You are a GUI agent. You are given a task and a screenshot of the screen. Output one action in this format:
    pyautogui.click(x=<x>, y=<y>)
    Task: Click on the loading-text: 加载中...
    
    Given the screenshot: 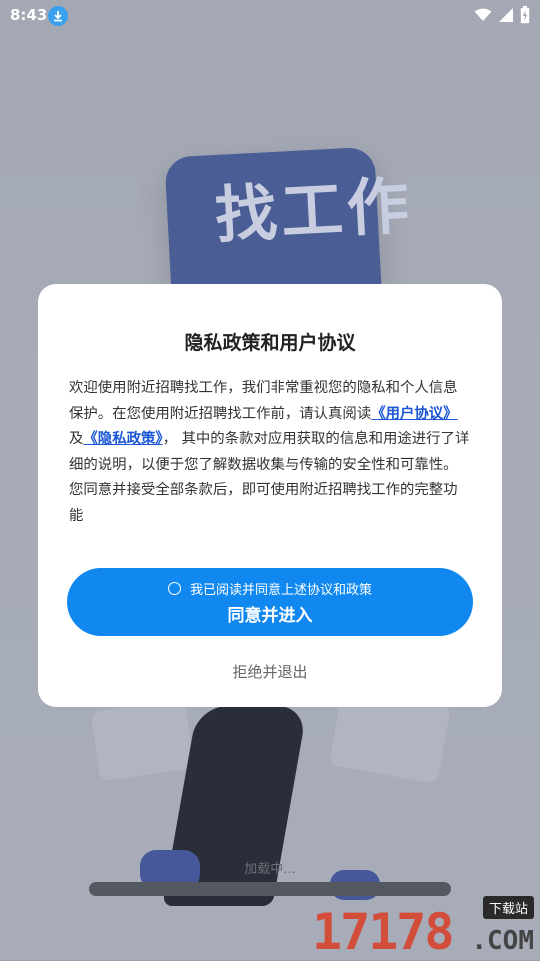 What is the action you would take?
    pyautogui.click(x=270, y=869)
    